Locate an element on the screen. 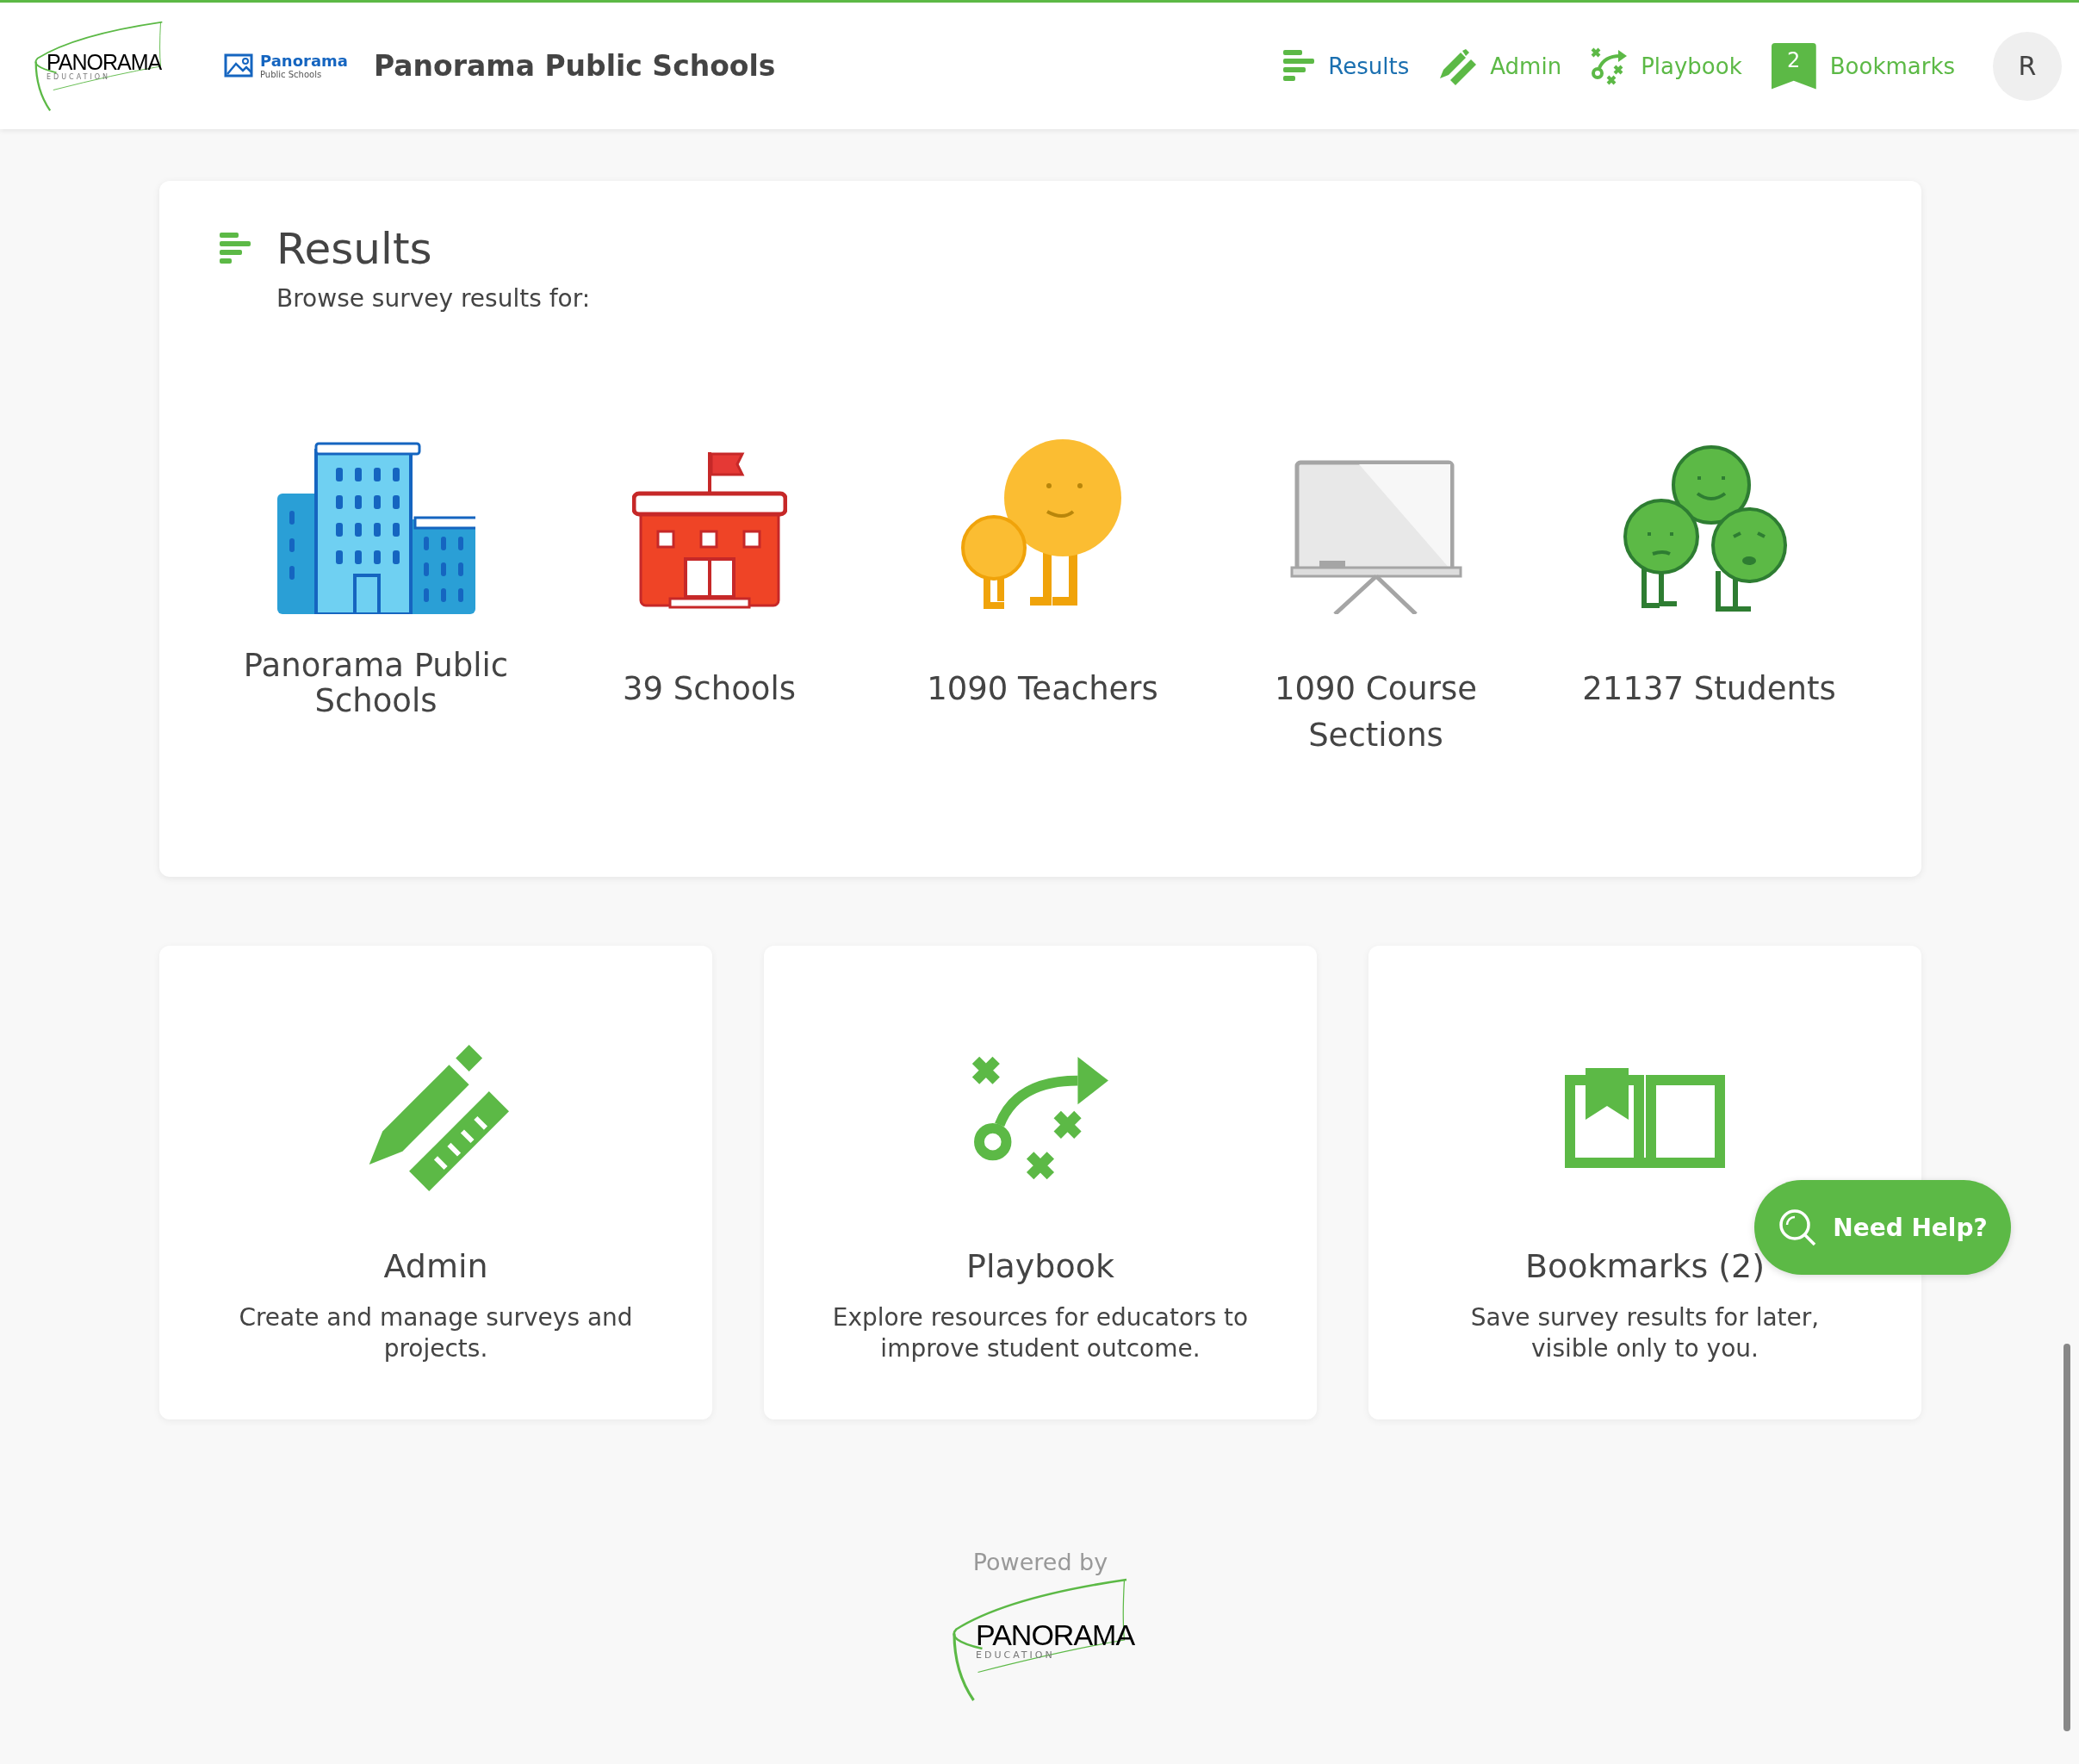  result-link: 39 Schools is located at coordinates (709, 689).